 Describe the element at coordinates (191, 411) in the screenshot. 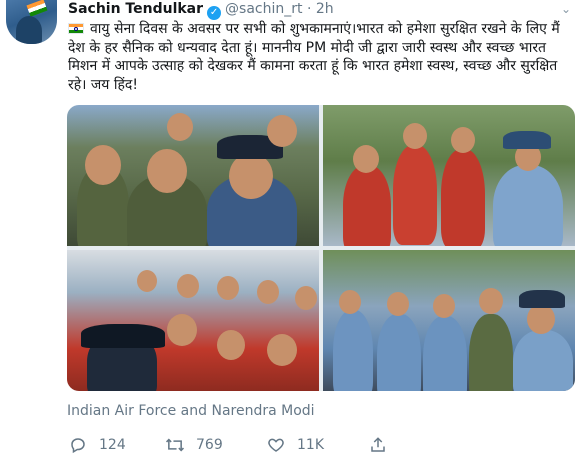

I see `media-caption: Indian Air Force and Narendra Modi` at that location.